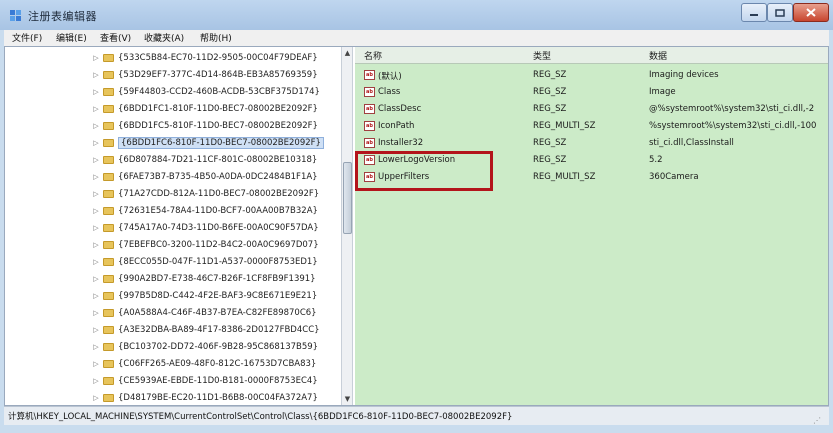 This screenshot has width=833, height=433. Describe the element at coordinates (218, 244) in the screenshot. I see `tree-item-label: {7EBEFBC0-3200-11D2-B4C2-00A0C9697D07}` at that location.